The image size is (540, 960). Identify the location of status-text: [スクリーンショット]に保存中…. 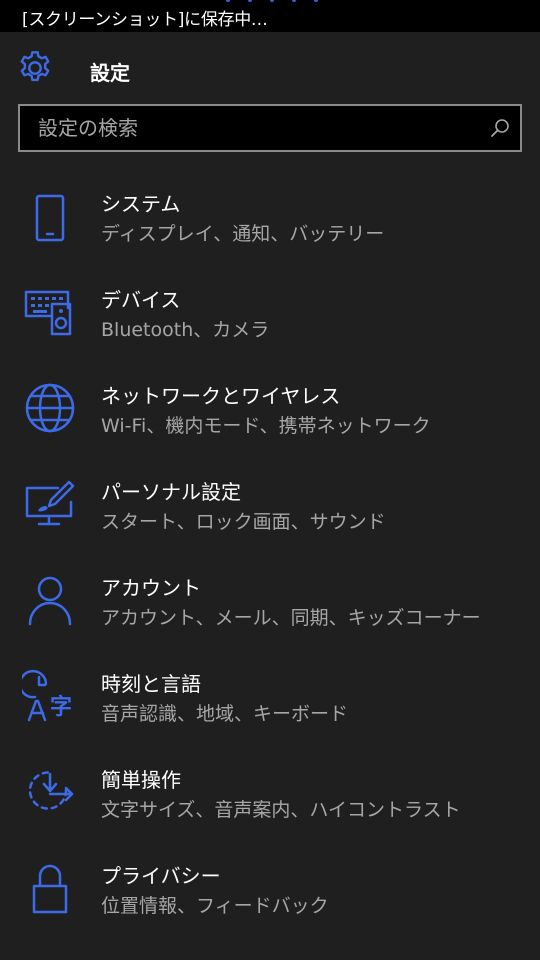
(145, 20).